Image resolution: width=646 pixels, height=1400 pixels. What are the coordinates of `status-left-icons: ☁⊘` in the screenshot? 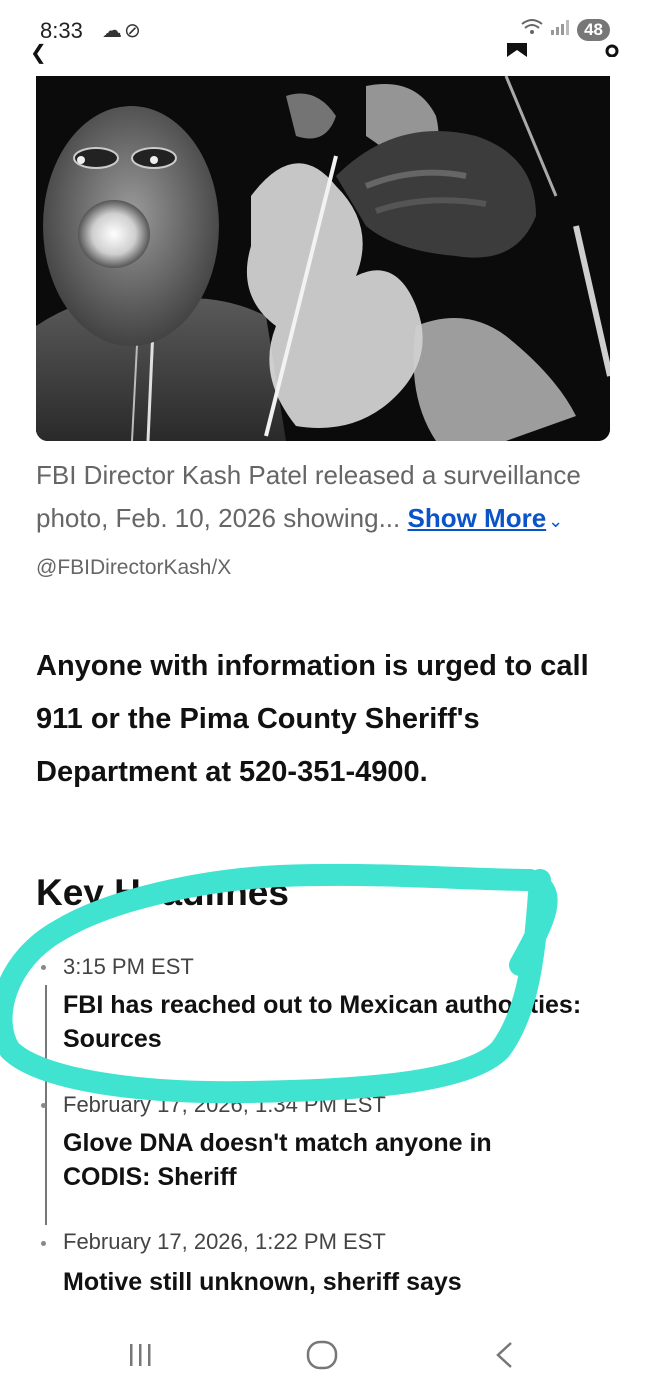 It's located at (122, 30).